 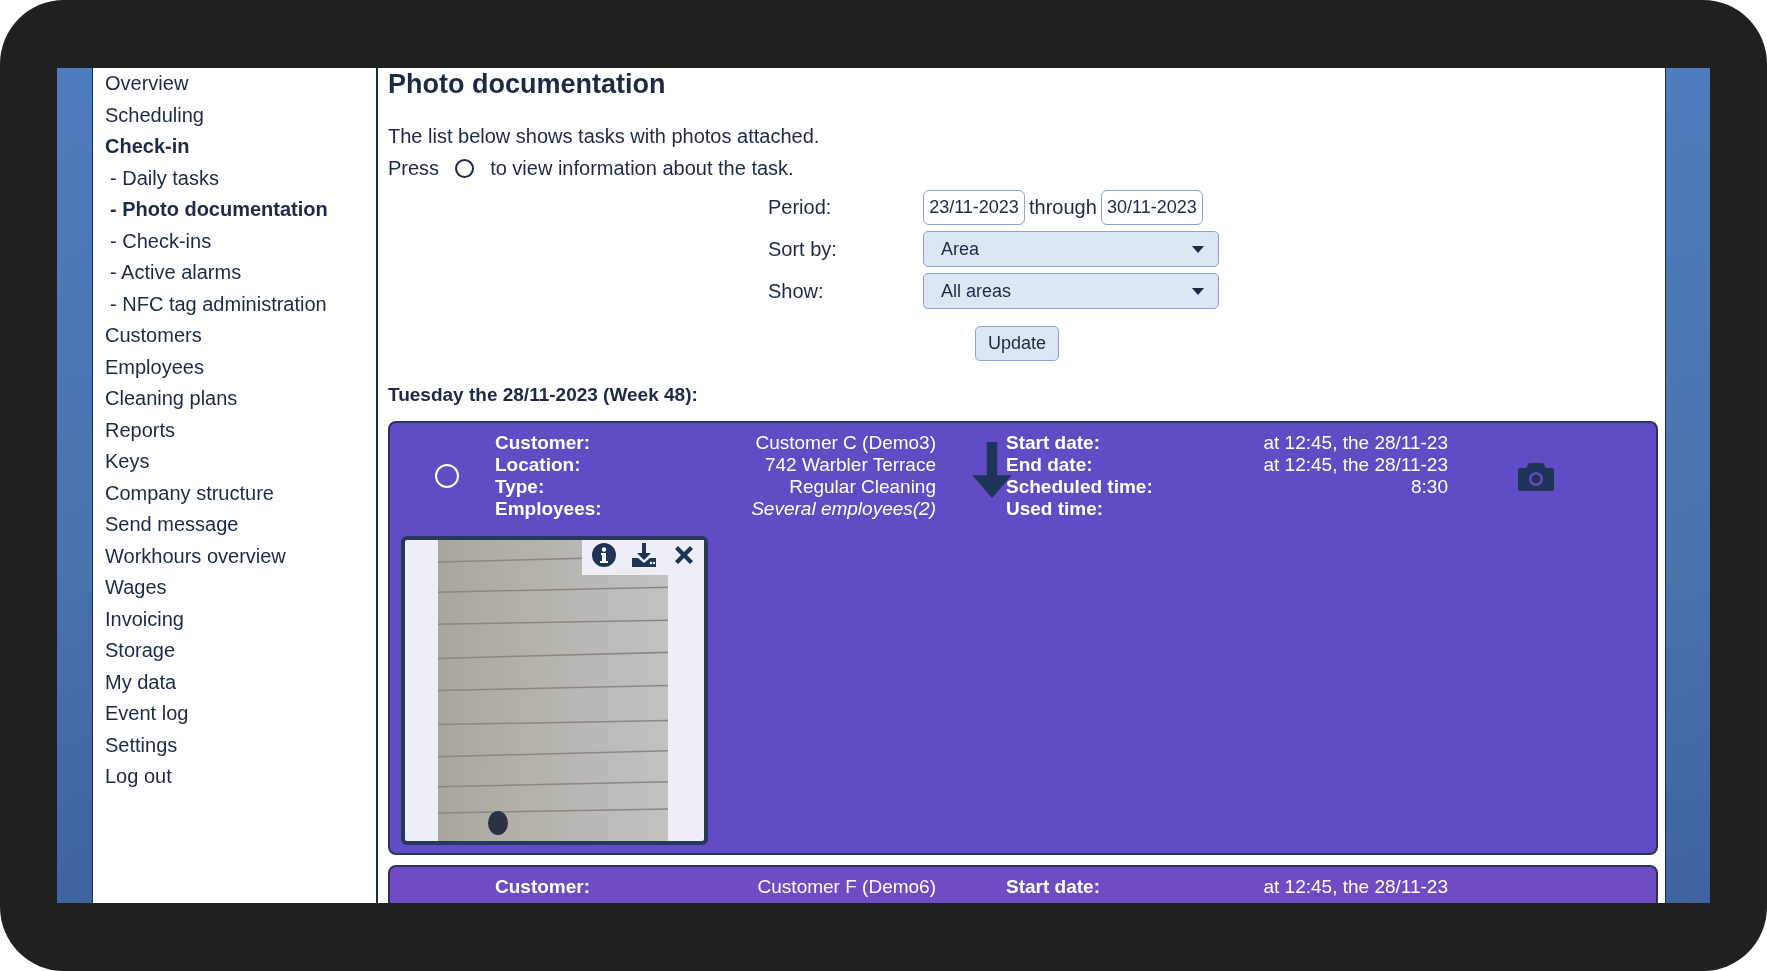 What do you see at coordinates (414, 168) in the screenshot?
I see `hint-text: Press` at bounding box center [414, 168].